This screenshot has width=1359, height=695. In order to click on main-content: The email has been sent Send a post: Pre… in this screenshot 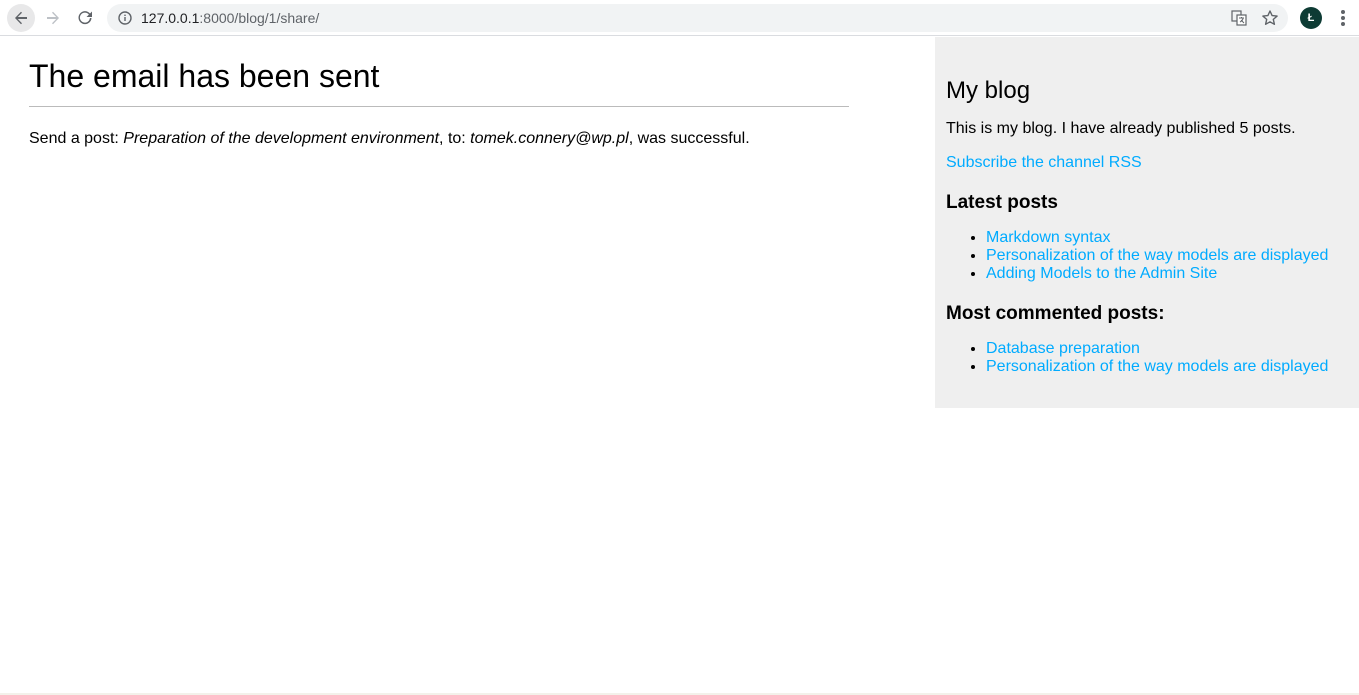, I will do `click(439, 92)`.